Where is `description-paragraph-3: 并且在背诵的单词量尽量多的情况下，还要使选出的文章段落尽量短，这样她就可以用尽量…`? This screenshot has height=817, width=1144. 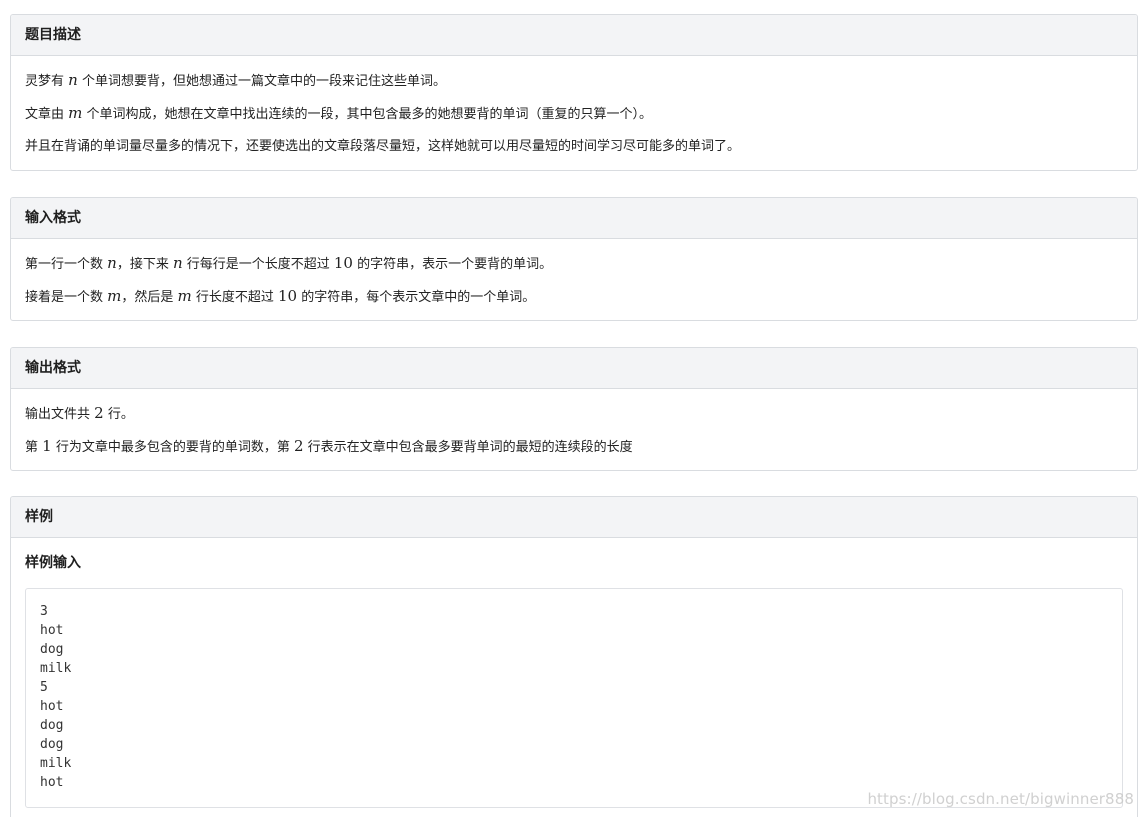
description-paragraph-3: 并且在背诵的单词量尽量多的情况下，还要使选出的文章段落尽量短，这样她就可以用尽量… is located at coordinates (383, 146).